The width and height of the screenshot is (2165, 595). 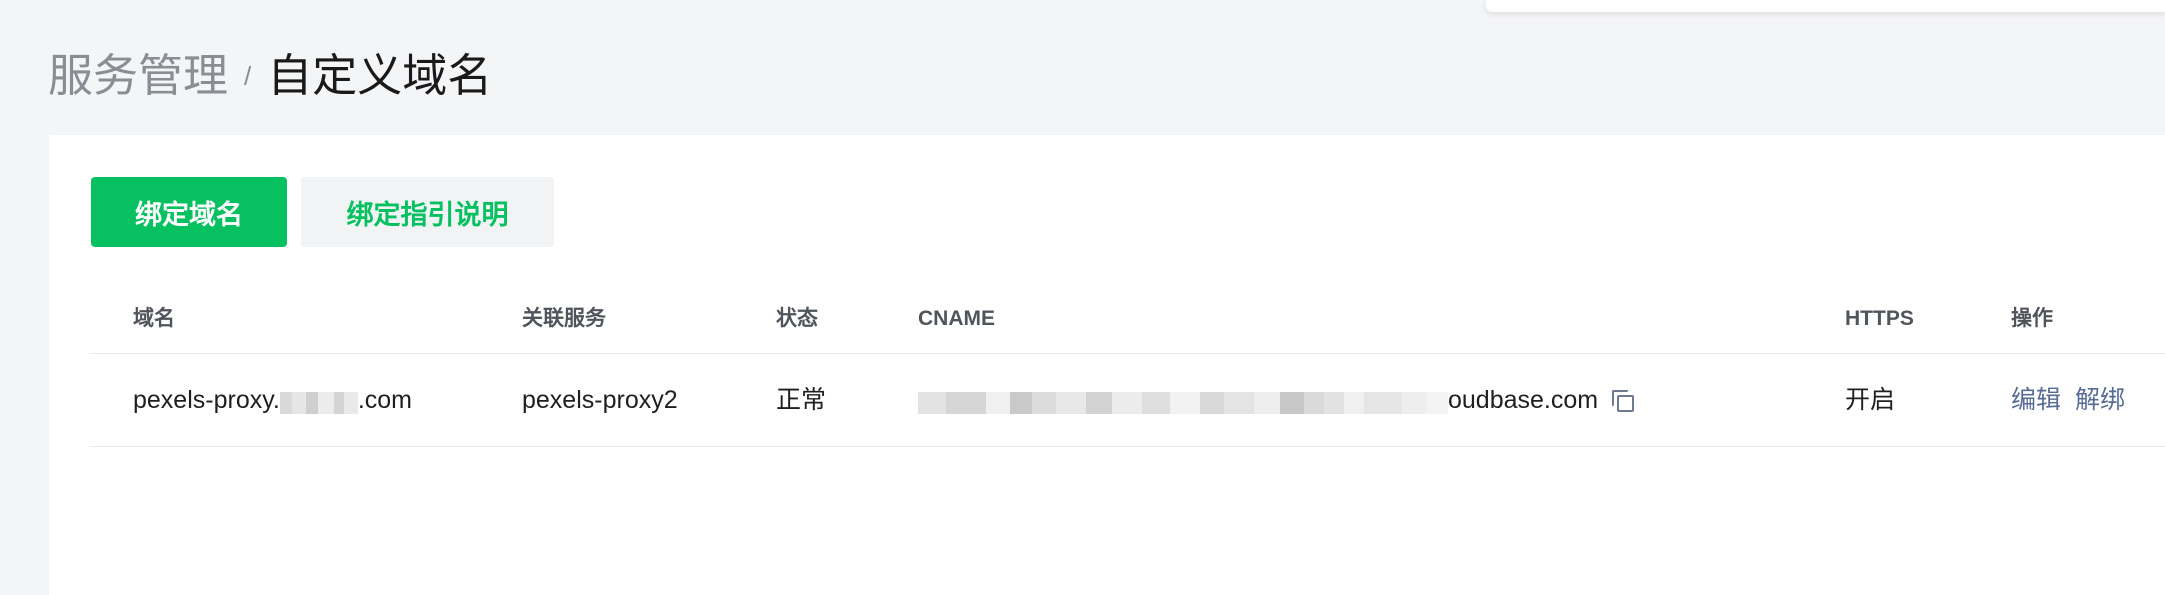 I want to click on edit-link: 编辑, so click(x=2036, y=400).